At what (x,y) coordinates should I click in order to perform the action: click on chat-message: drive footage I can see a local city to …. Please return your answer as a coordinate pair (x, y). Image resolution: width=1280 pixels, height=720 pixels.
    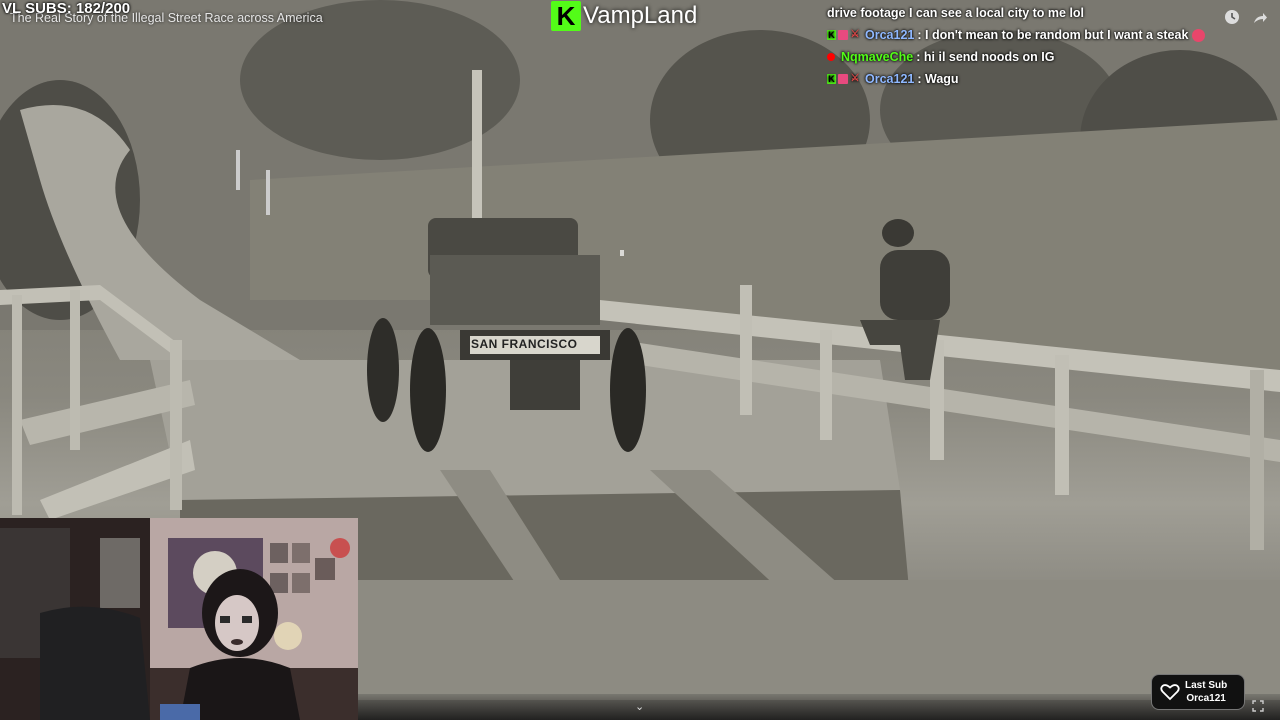
    Looking at the image, I should click on (1027, 13).